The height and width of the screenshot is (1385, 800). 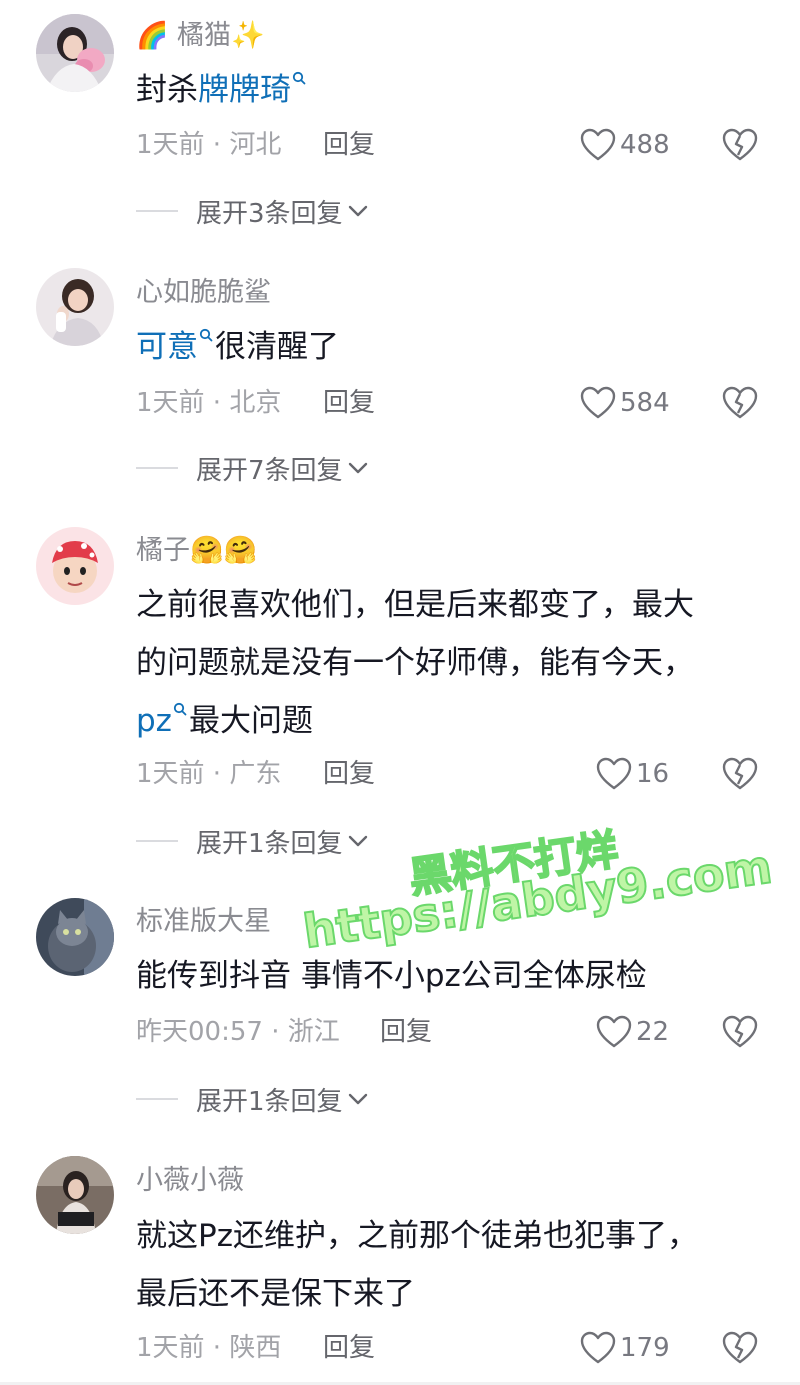 What do you see at coordinates (415, 605) in the screenshot?
I see `comment-text-line: 之前很喜欢他们，但是后来都变了，最大` at bounding box center [415, 605].